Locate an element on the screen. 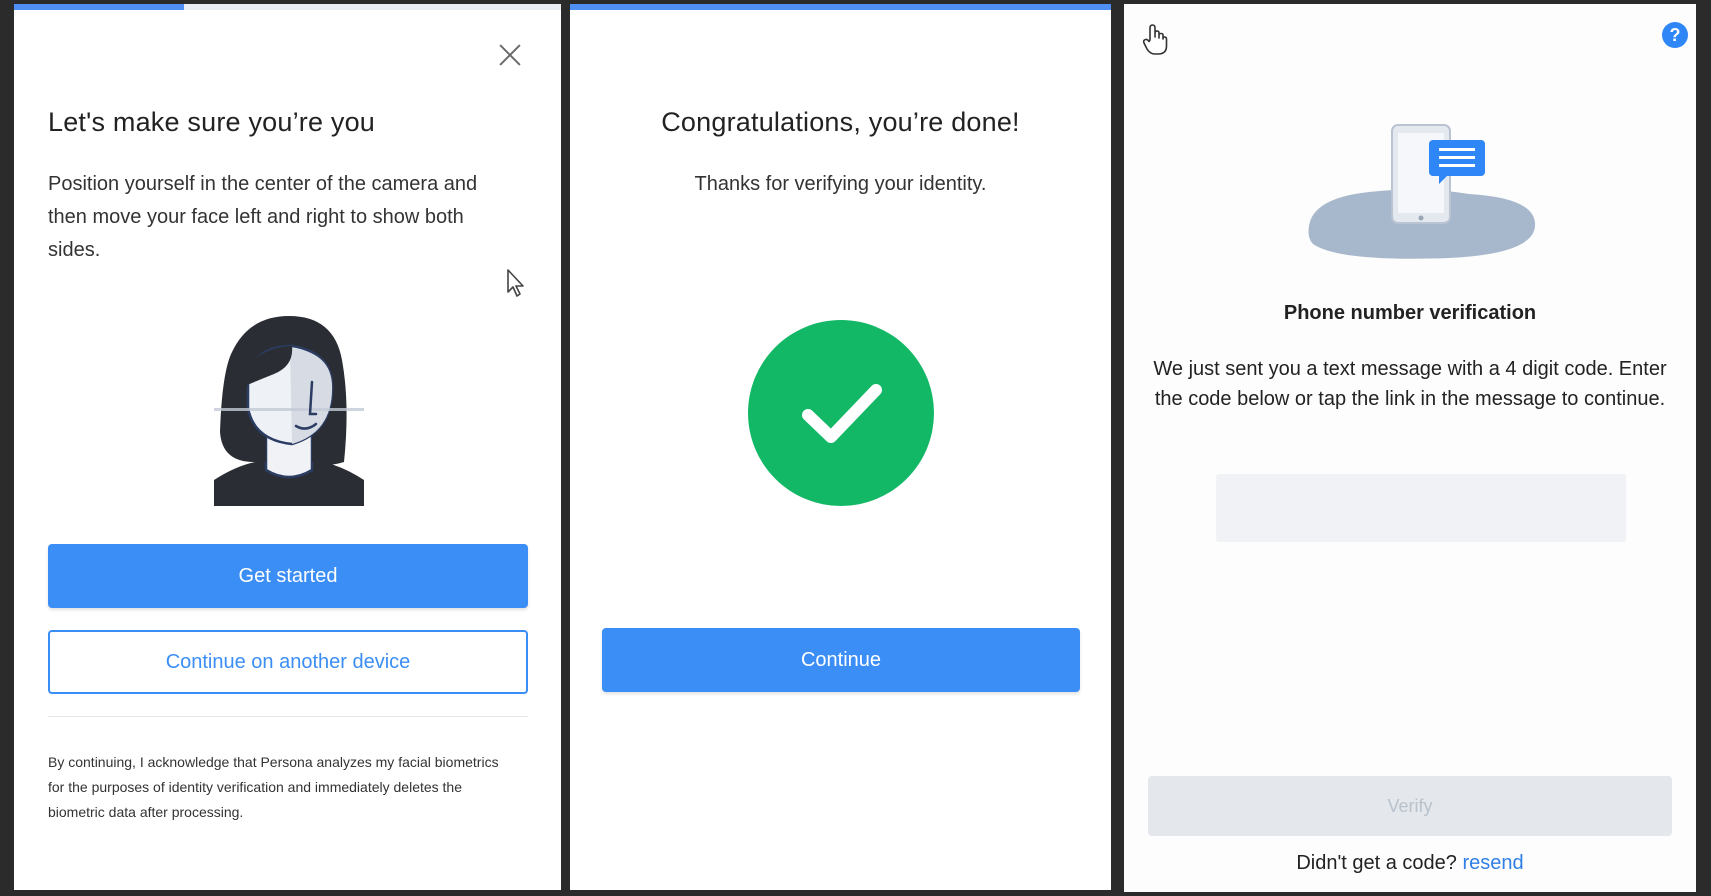 The height and width of the screenshot is (896, 1711). verify-button: Verify is located at coordinates (1410, 806).